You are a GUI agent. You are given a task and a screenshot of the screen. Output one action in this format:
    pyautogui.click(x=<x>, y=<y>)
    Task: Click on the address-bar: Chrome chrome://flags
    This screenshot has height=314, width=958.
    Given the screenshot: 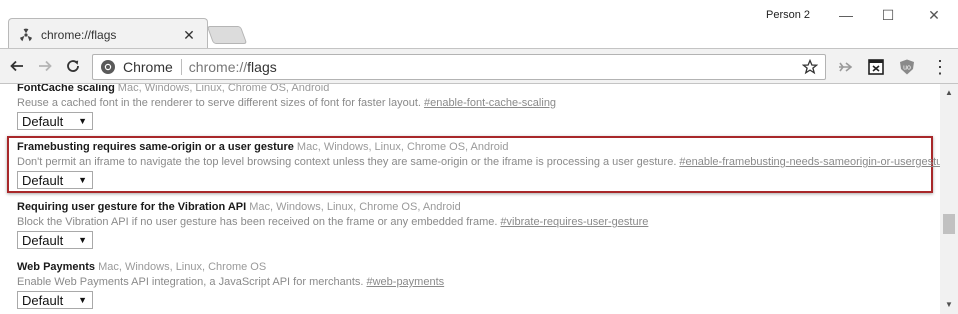 What is the action you would take?
    pyautogui.click(x=459, y=67)
    